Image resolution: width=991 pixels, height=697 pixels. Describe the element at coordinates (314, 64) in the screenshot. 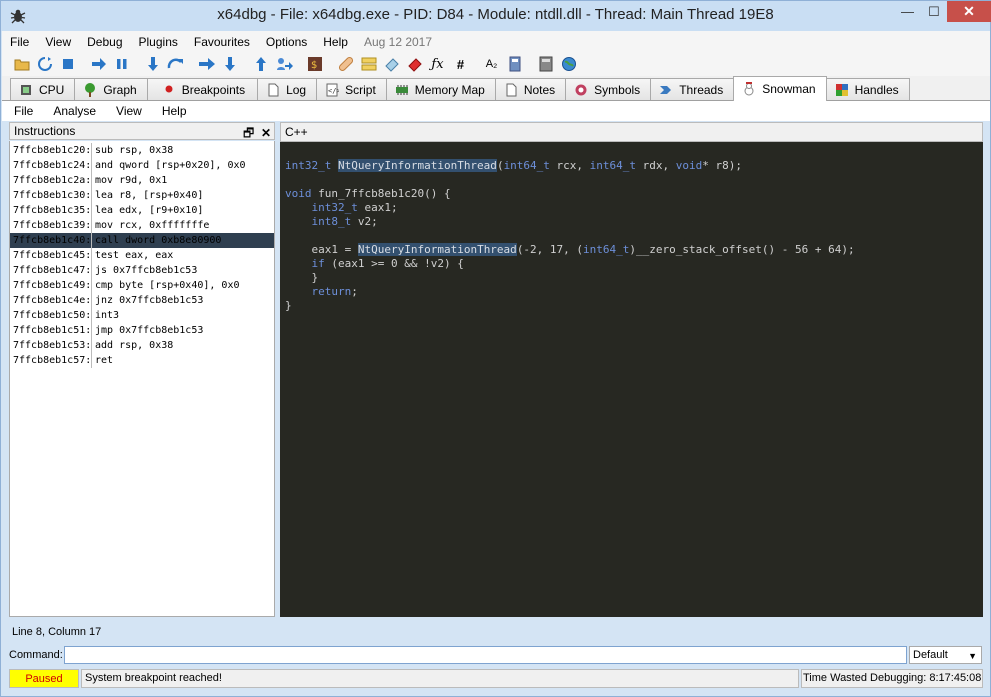

I see `scylla-icon: $` at that location.